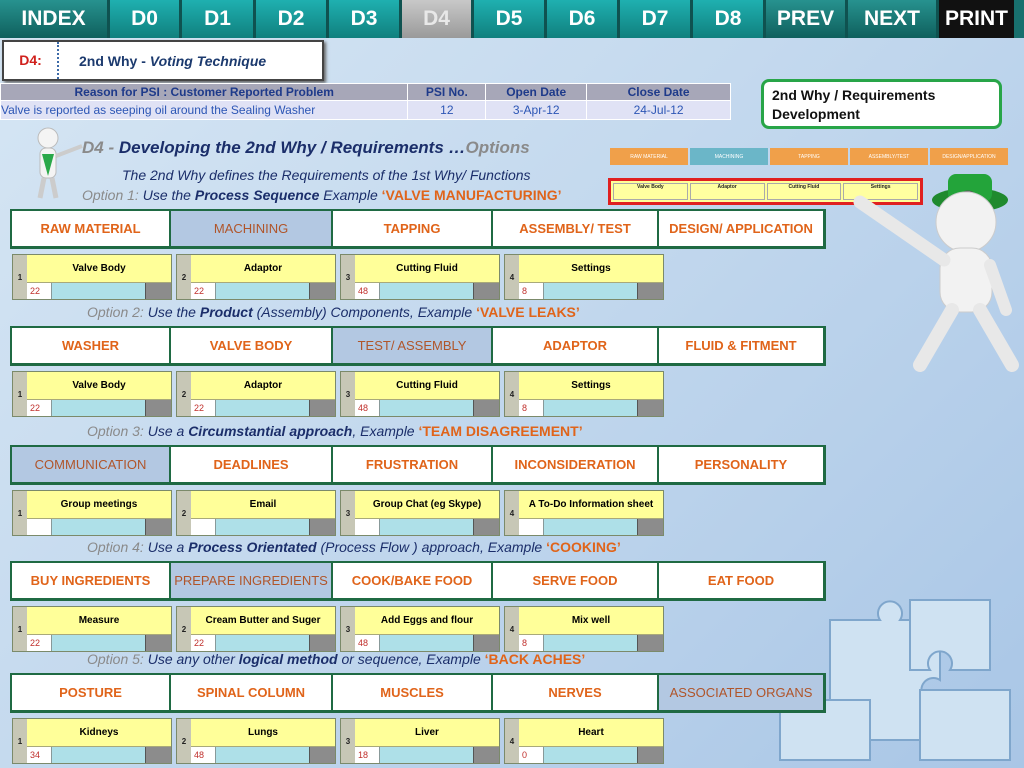  Describe the element at coordinates (292, 19) in the screenshot. I see `nav-d2-button: D2` at that location.